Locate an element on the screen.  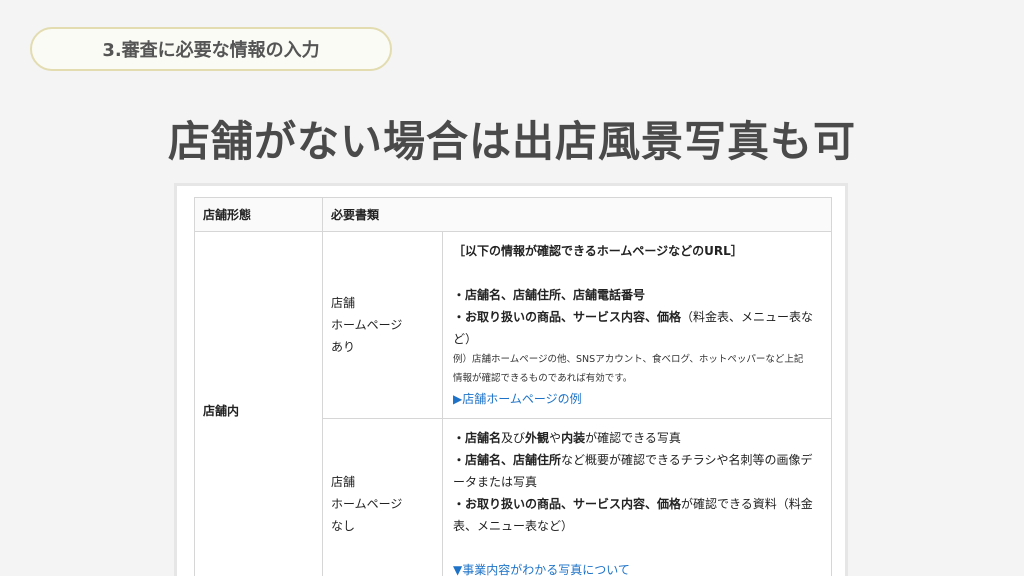
header-documents: 必要書類 is located at coordinates (577, 214).